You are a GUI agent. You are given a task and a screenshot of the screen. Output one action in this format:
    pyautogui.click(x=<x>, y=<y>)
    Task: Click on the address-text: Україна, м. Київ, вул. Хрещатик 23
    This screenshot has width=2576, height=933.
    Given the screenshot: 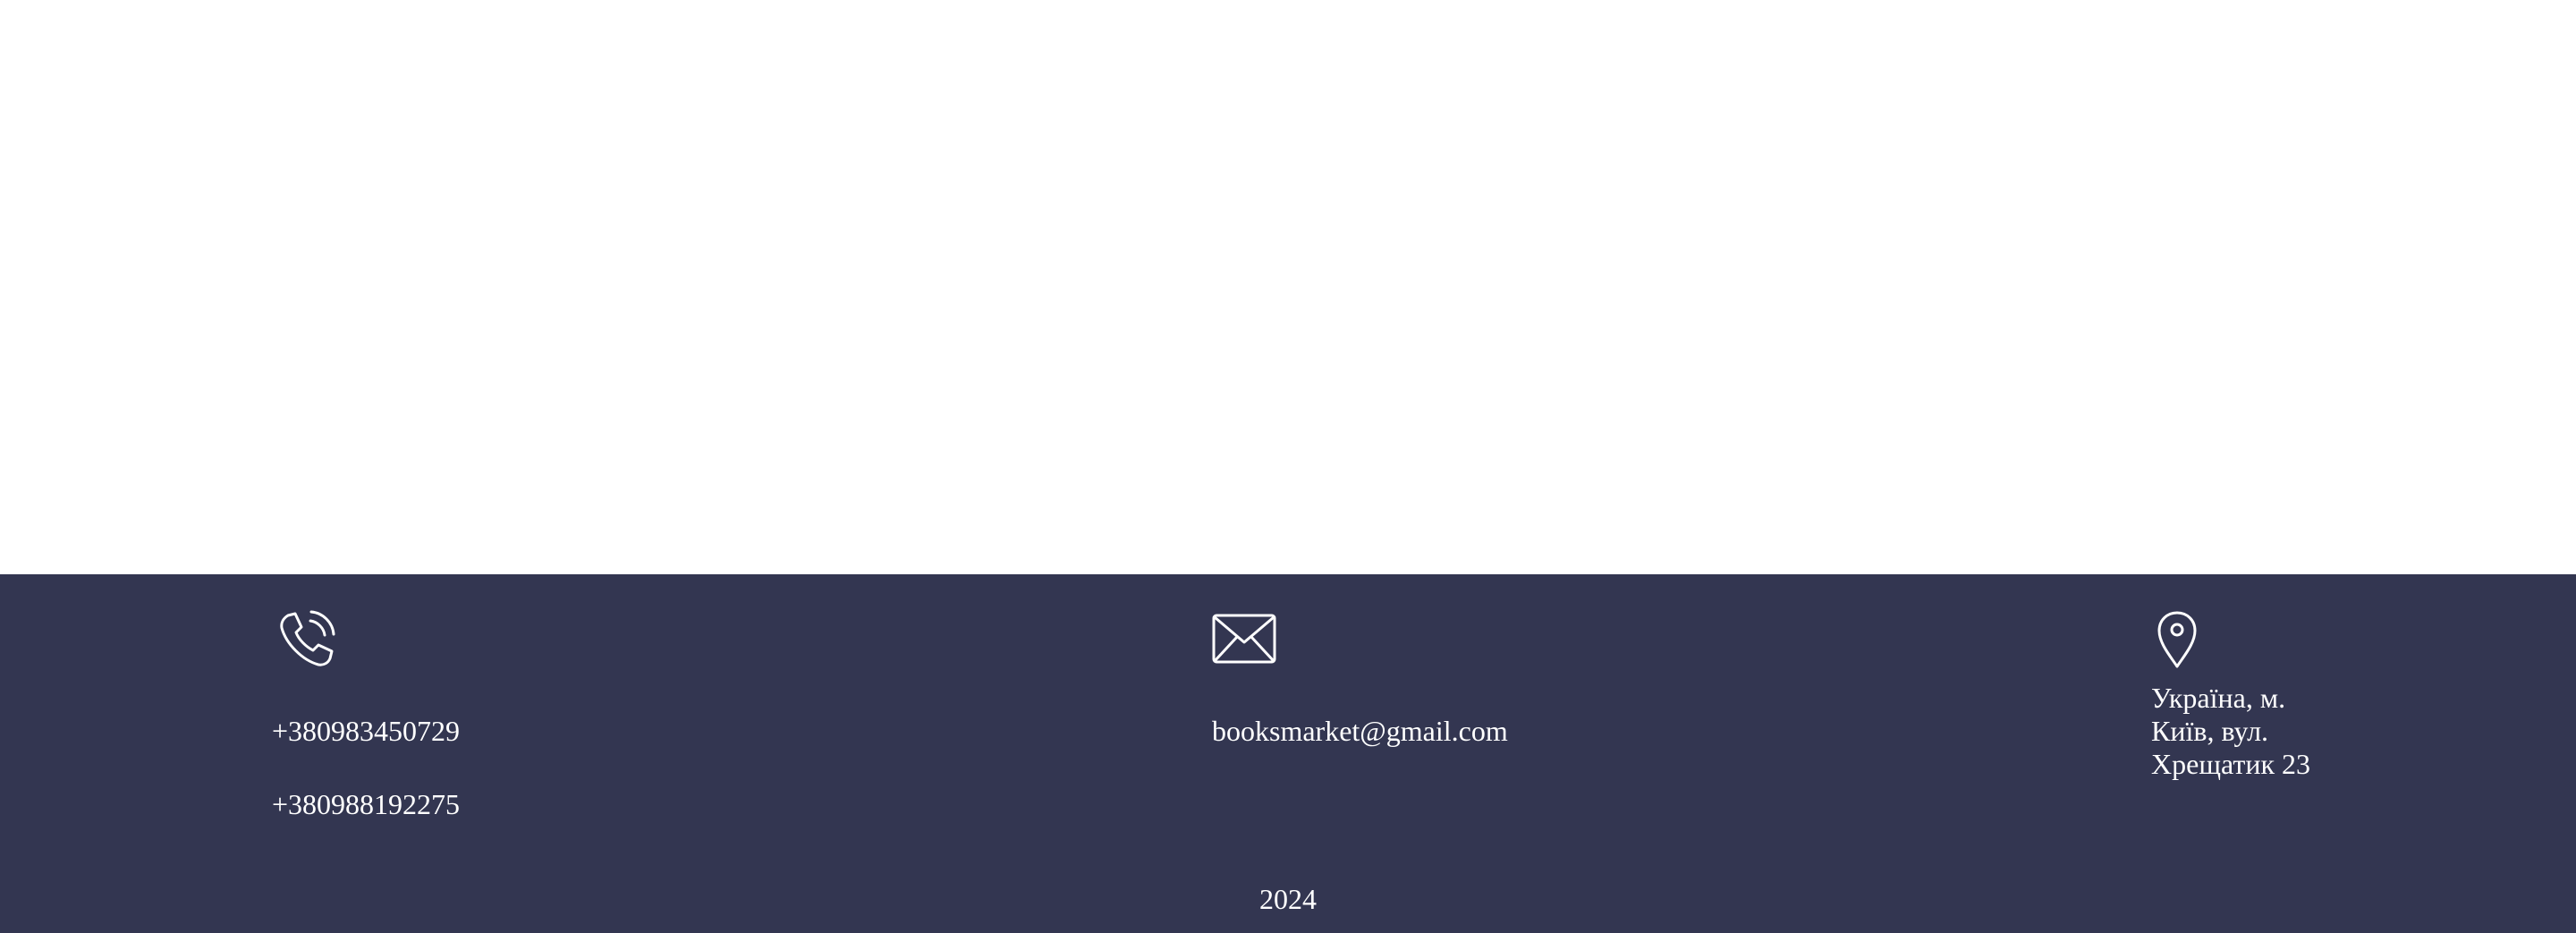 What is the action you would take?
    pyautogui.click(x=2230, y=731)
    